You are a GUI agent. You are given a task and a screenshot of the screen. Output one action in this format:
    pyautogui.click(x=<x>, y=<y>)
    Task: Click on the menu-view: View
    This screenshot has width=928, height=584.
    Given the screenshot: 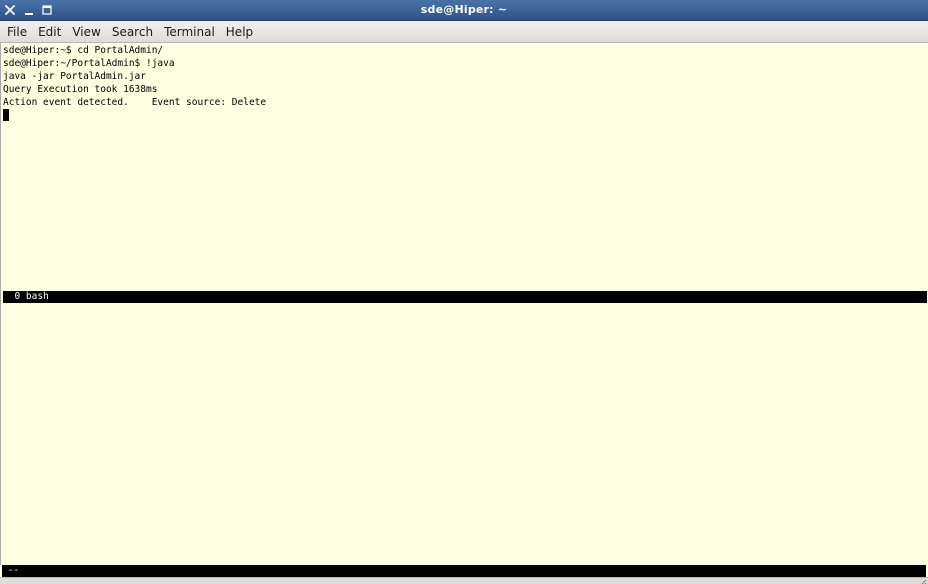 What is the action you would take?
    pyautogui.click(x=86, y=32)
    